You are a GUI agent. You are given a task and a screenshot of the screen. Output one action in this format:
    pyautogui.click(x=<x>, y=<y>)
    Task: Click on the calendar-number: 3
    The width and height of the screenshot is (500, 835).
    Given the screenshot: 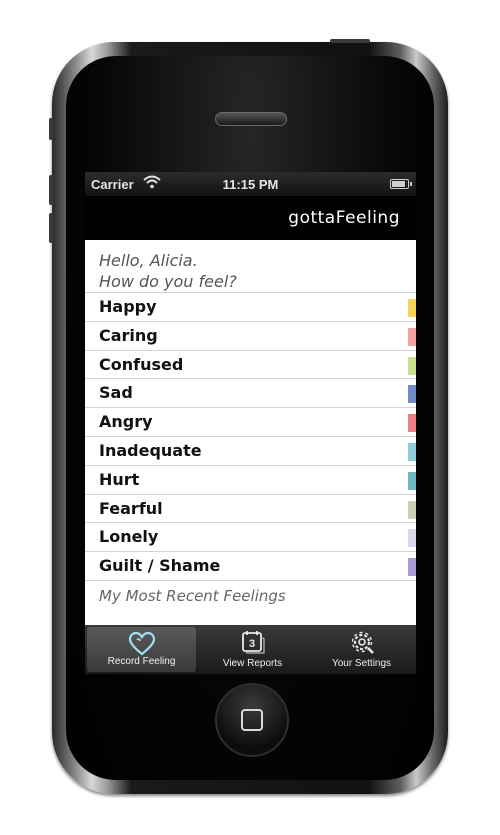 What is the action you would take?
    pyautogui.click(x=251, y=644)
    